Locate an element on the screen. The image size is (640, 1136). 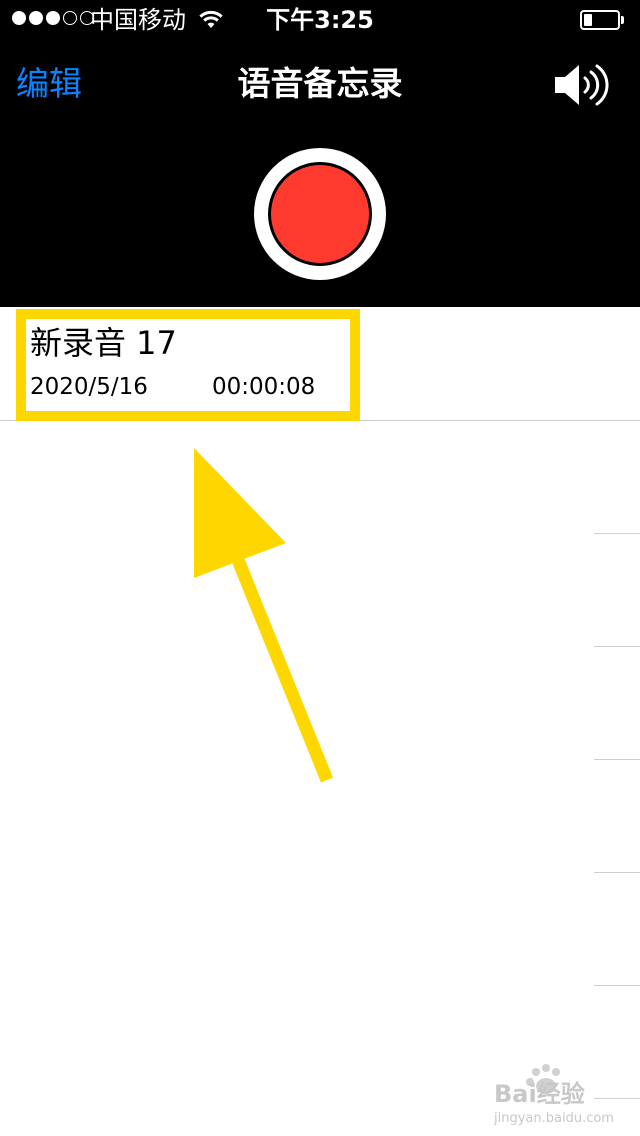
status-bar: 中国移动 下午3:25 is located at coordinates (320, 20).